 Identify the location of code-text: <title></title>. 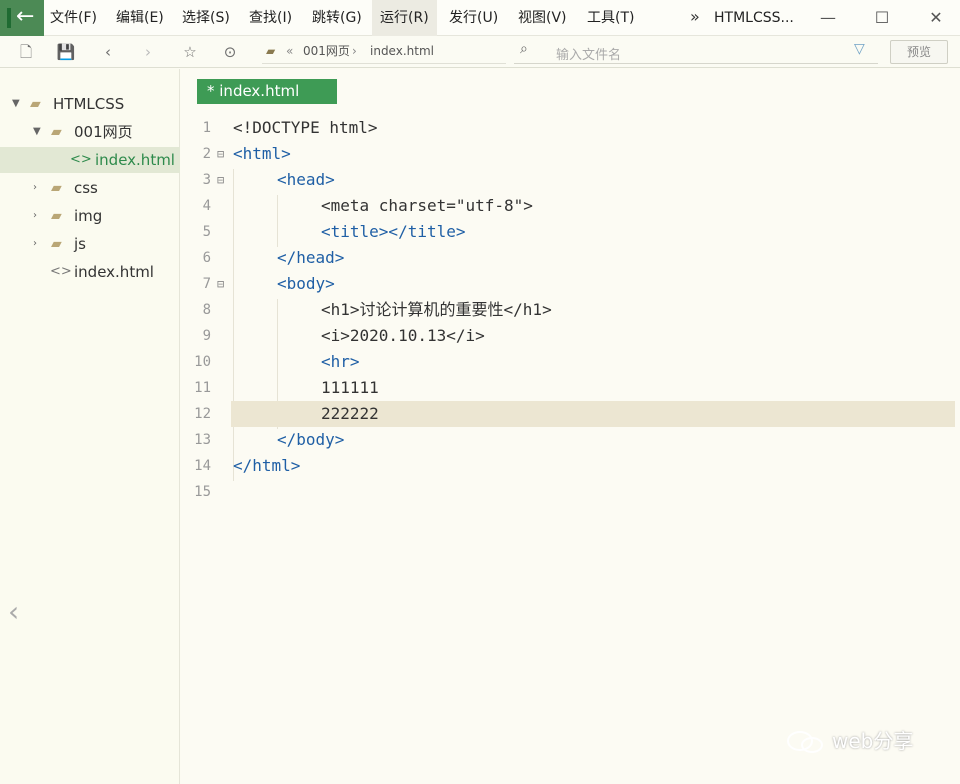
(393, 231).